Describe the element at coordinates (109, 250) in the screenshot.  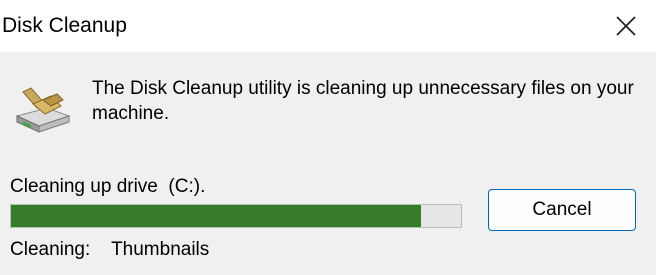
I see `status-line: Cleaning: Thumbnails` at that location.